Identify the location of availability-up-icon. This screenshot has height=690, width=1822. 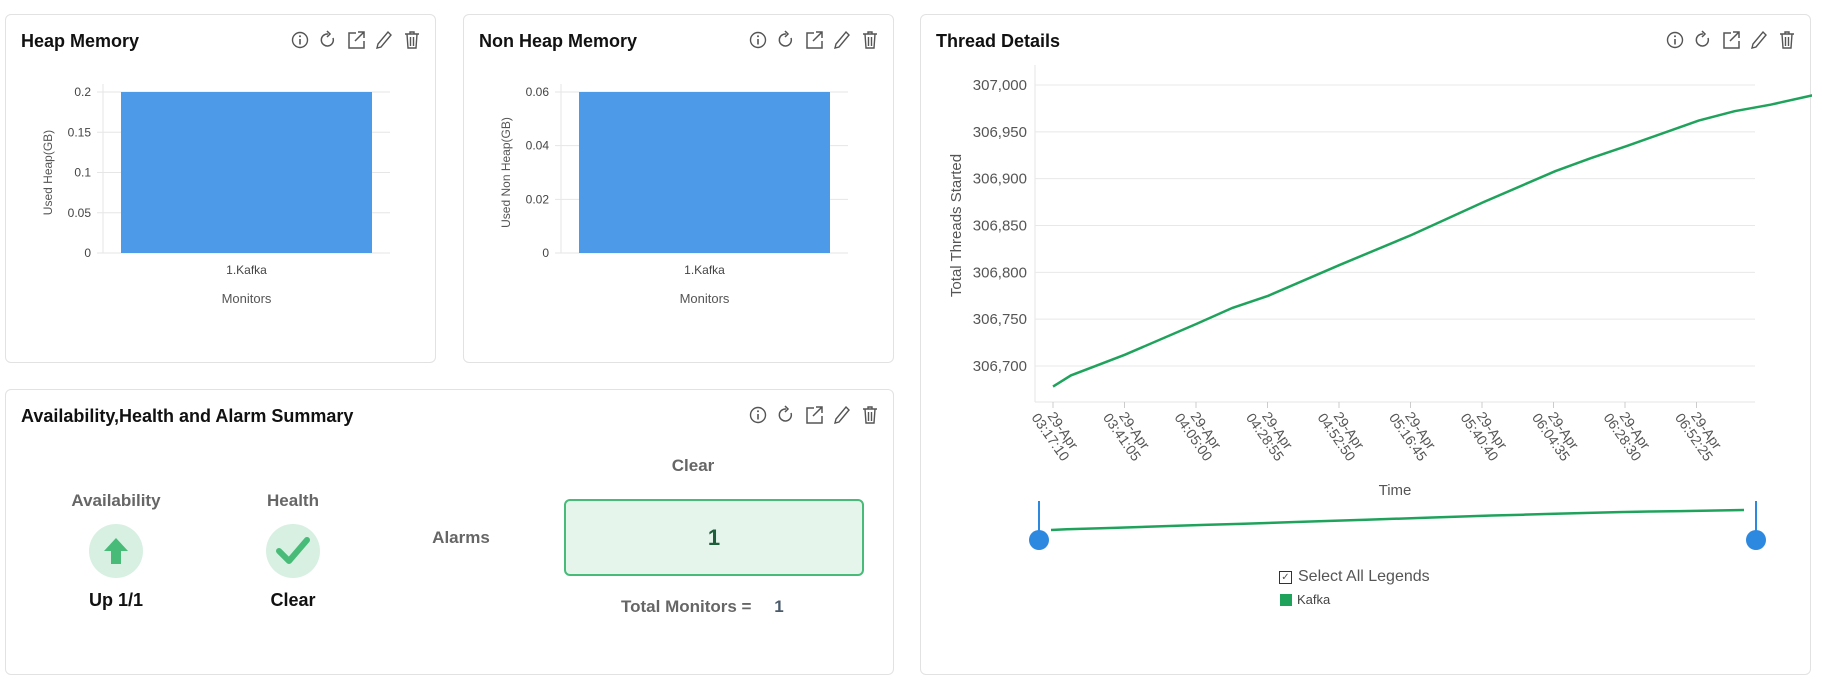
(116, 551).